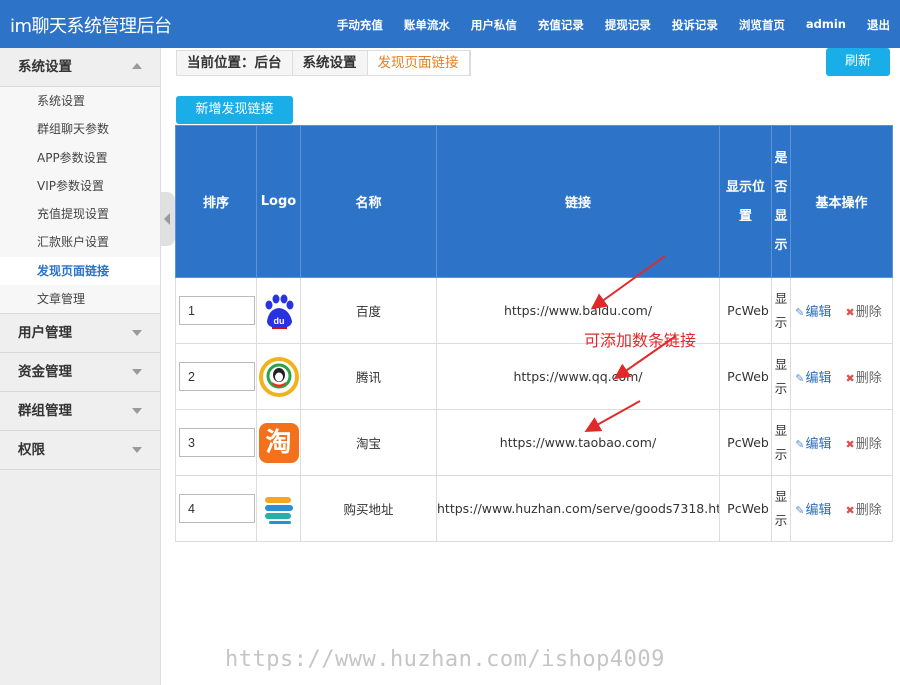  I want to click on sidebar-item-group-chat-params: 群组聊天参数, so click(80, 129).